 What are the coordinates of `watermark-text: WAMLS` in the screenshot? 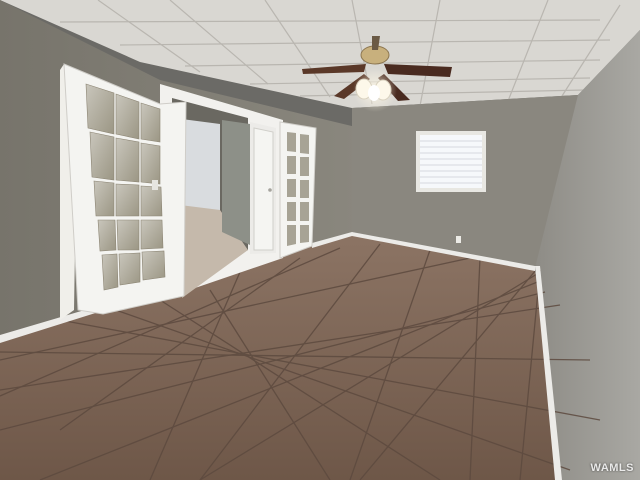 It's located at (612, 468).